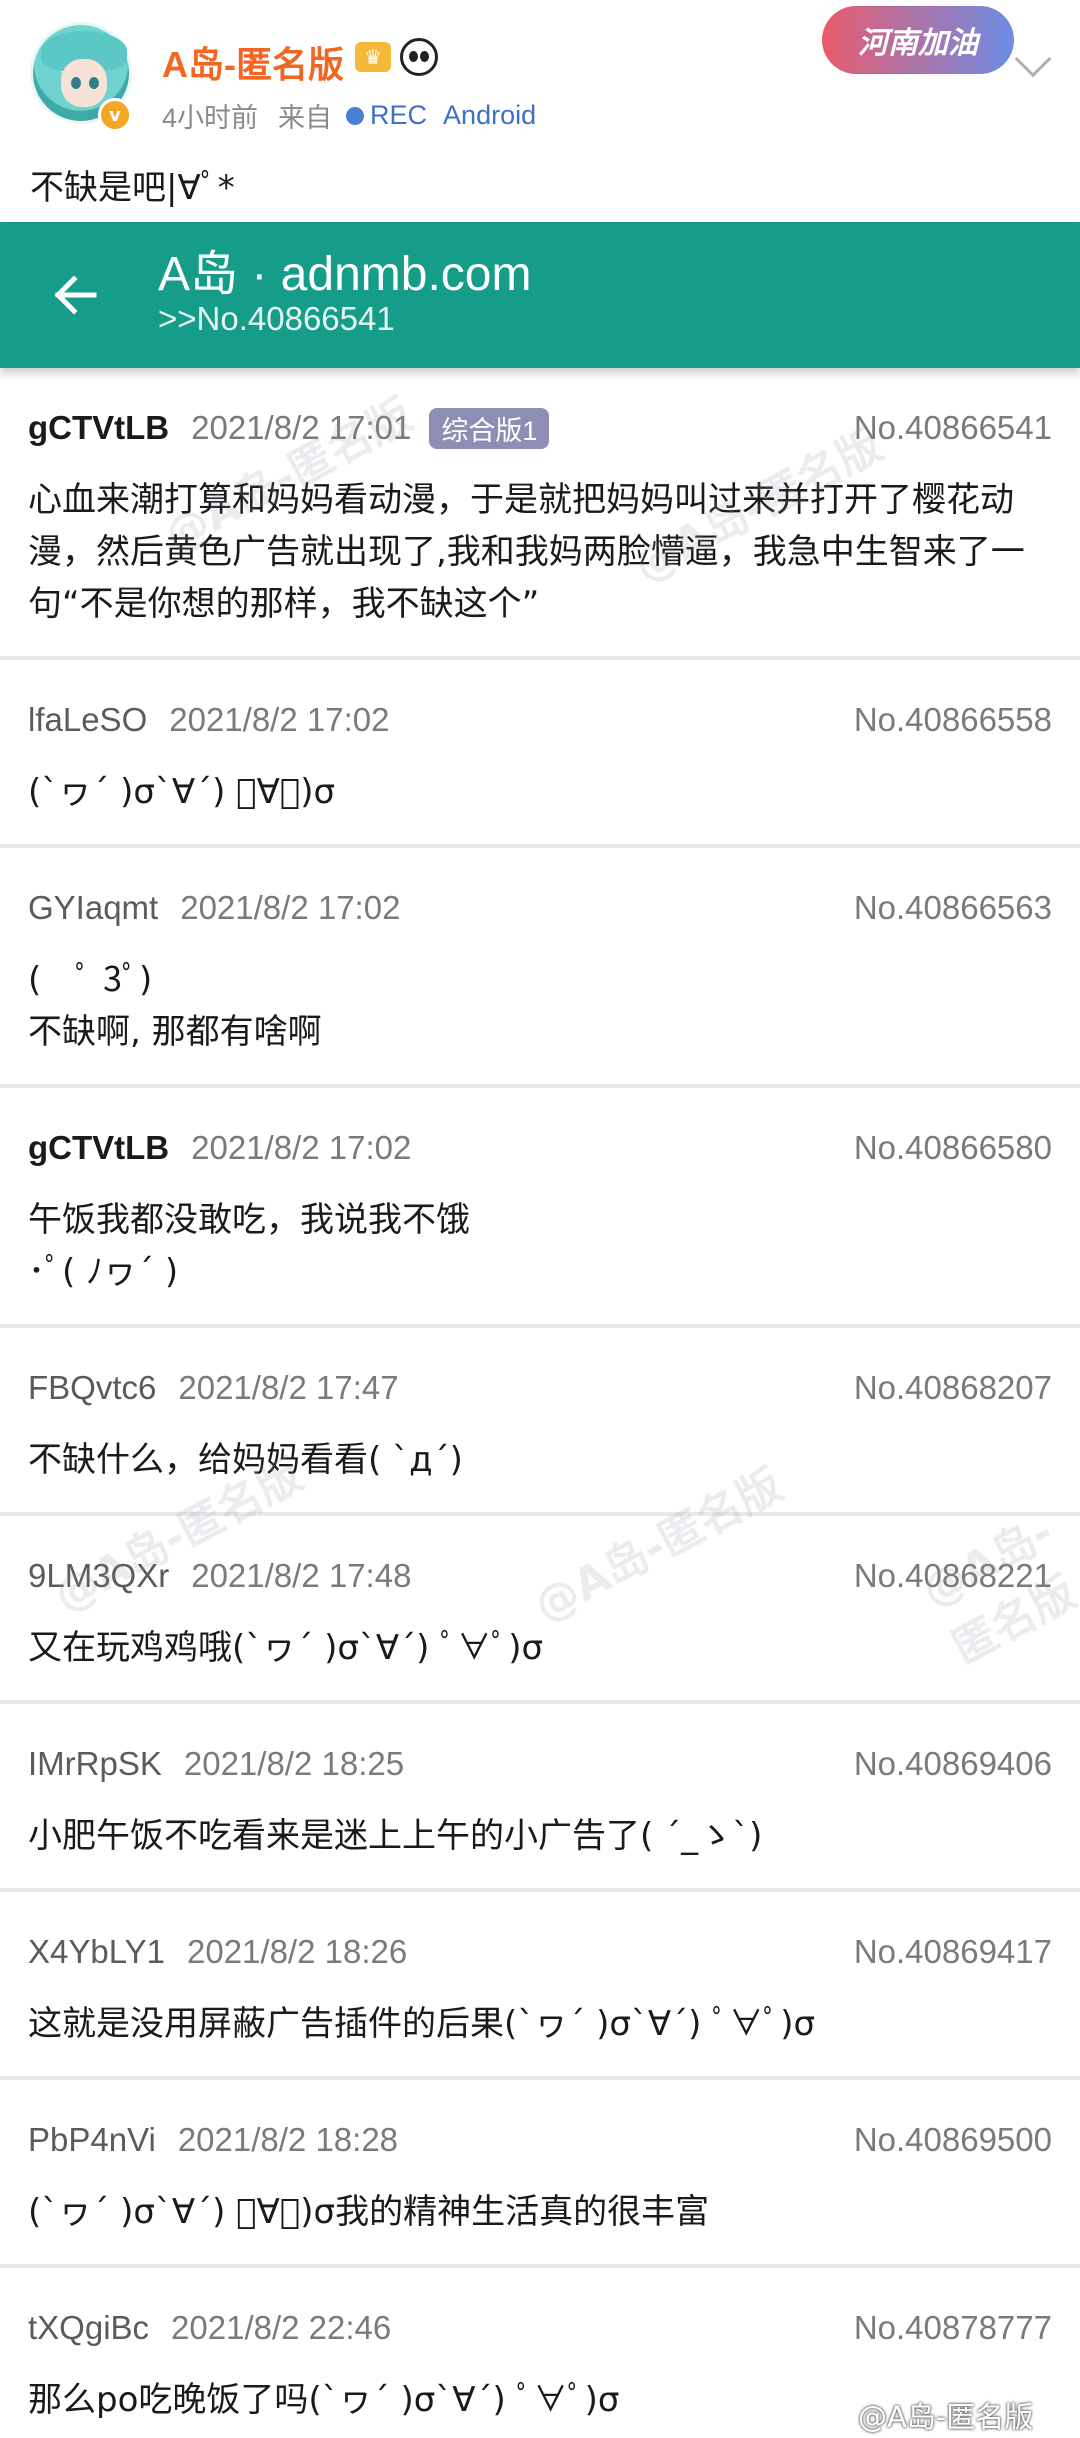  I want to click on reply-content: 又在玩鸡鸡哦(`ヮ´ )σ`∀´) ﾟ∀ﾟ)σ, so click(286, 1648).